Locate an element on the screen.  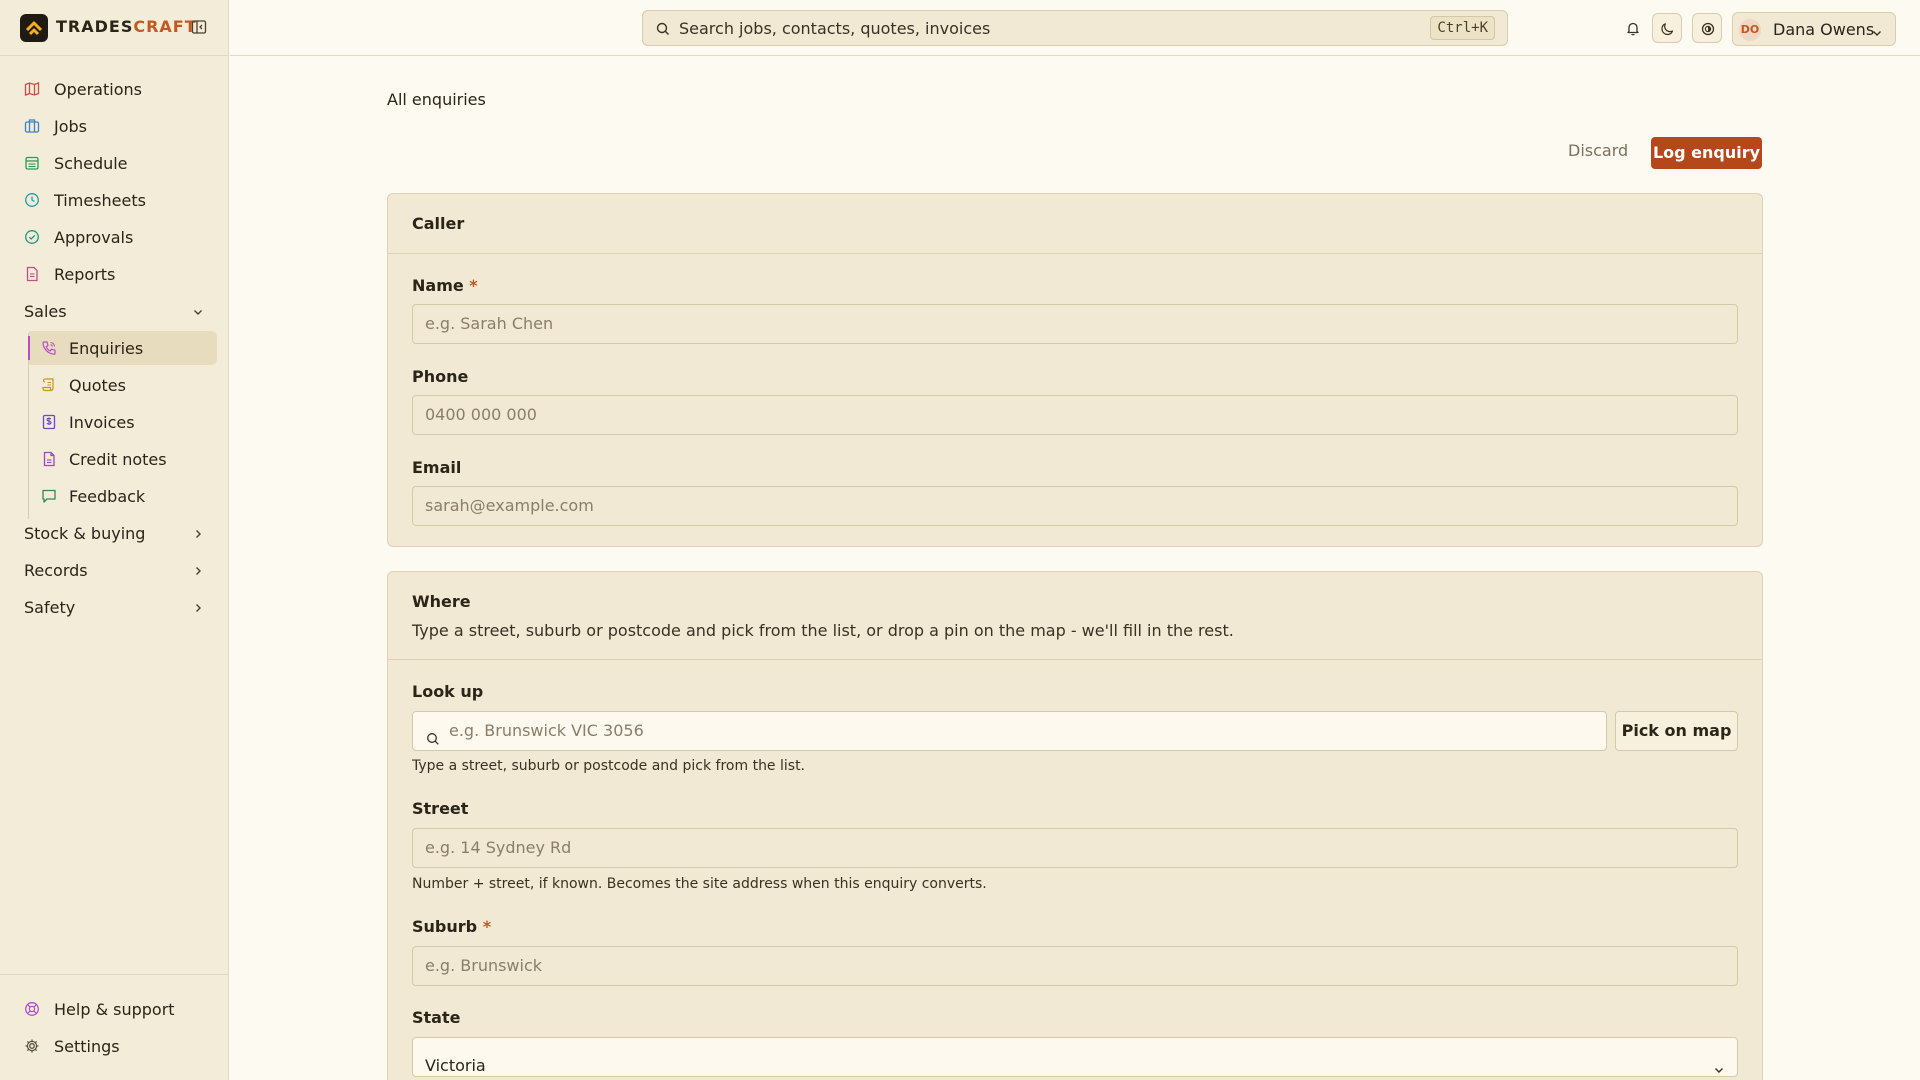
sidebar-item-label: Enquiries is located at coordinates (106, 348).